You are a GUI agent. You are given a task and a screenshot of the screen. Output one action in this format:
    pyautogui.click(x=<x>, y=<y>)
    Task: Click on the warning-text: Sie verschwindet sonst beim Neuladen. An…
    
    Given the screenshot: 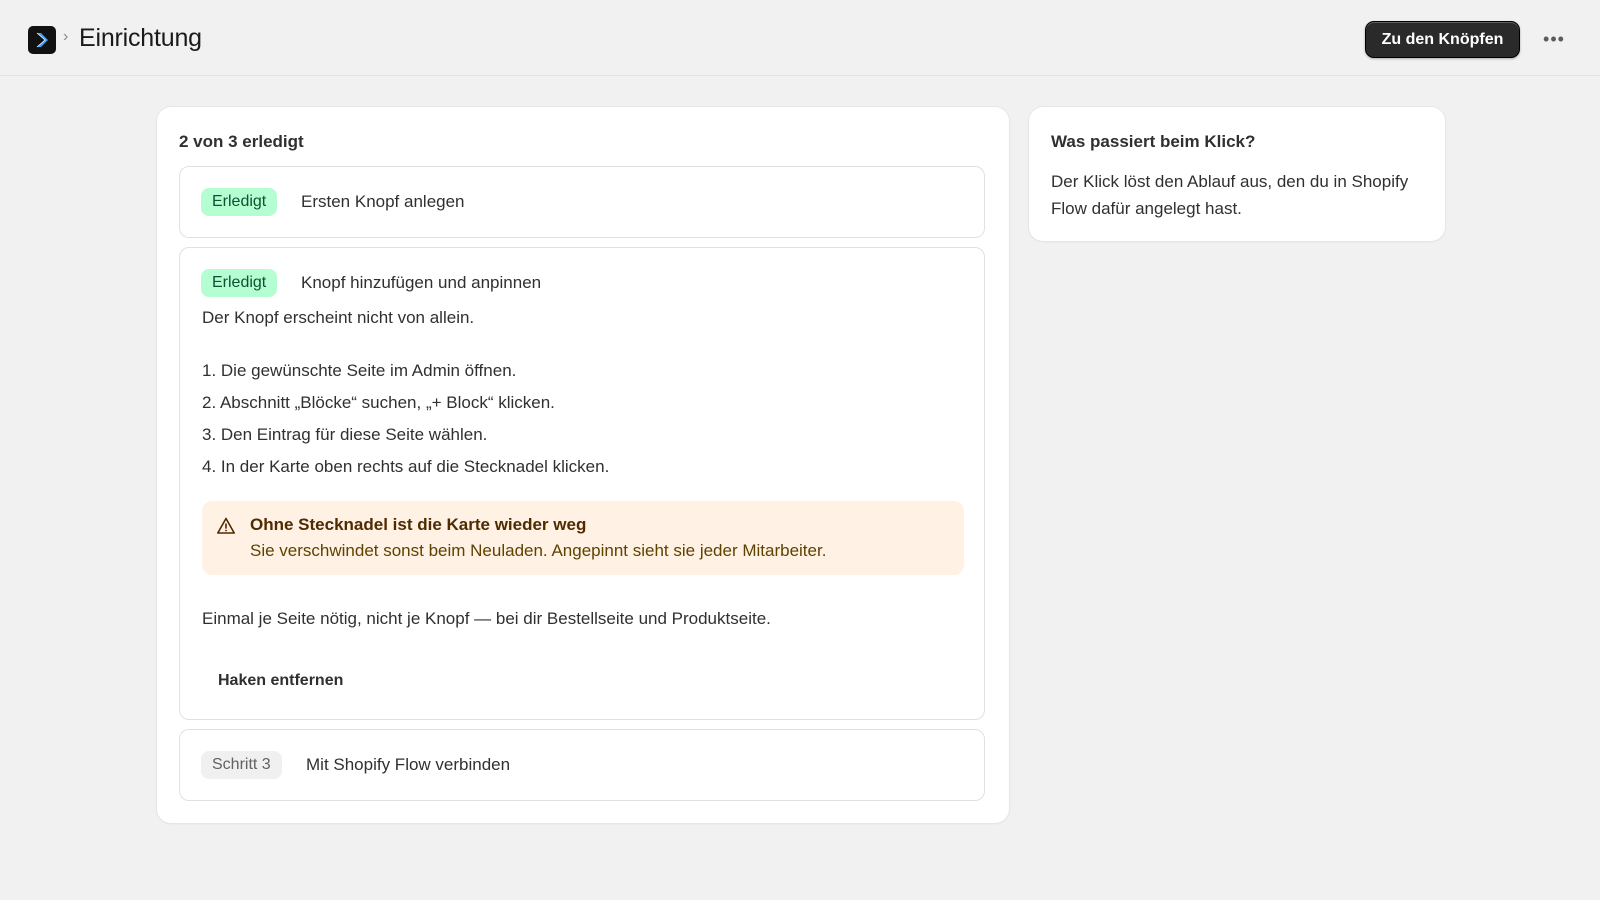 What is the action you would take?
    pyautogui.click(x=538, y=550)
    